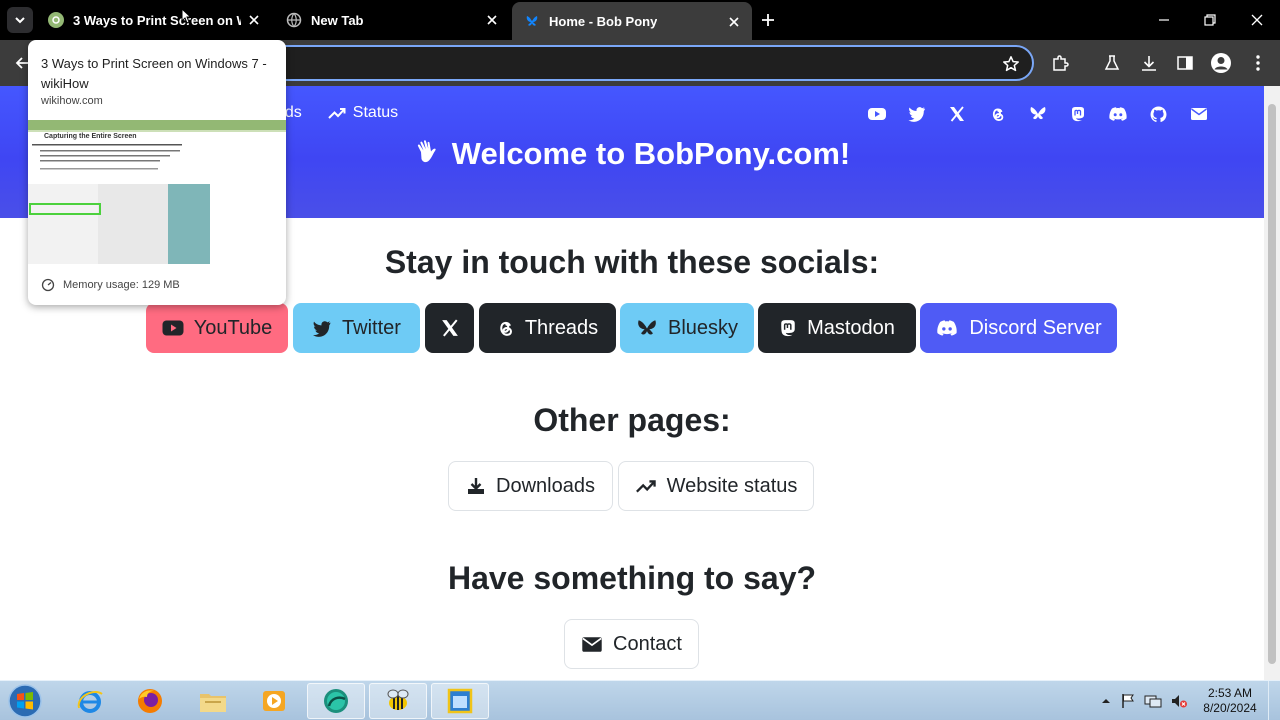  I want to click on mastodon-button: Mastodon, so click(837, 328).